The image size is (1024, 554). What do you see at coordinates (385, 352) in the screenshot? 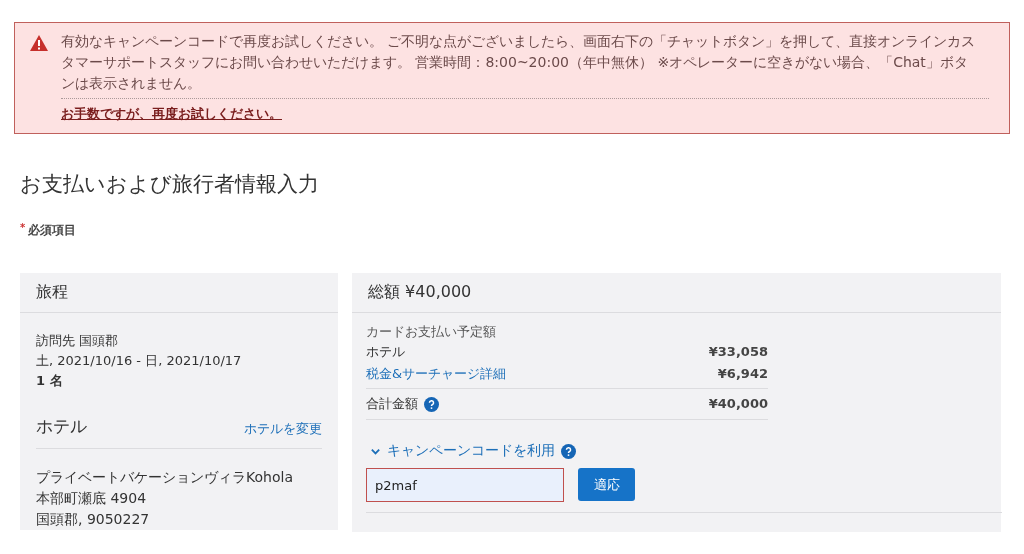
I see `price-label: ホテル` at bounding box center [385, 352].